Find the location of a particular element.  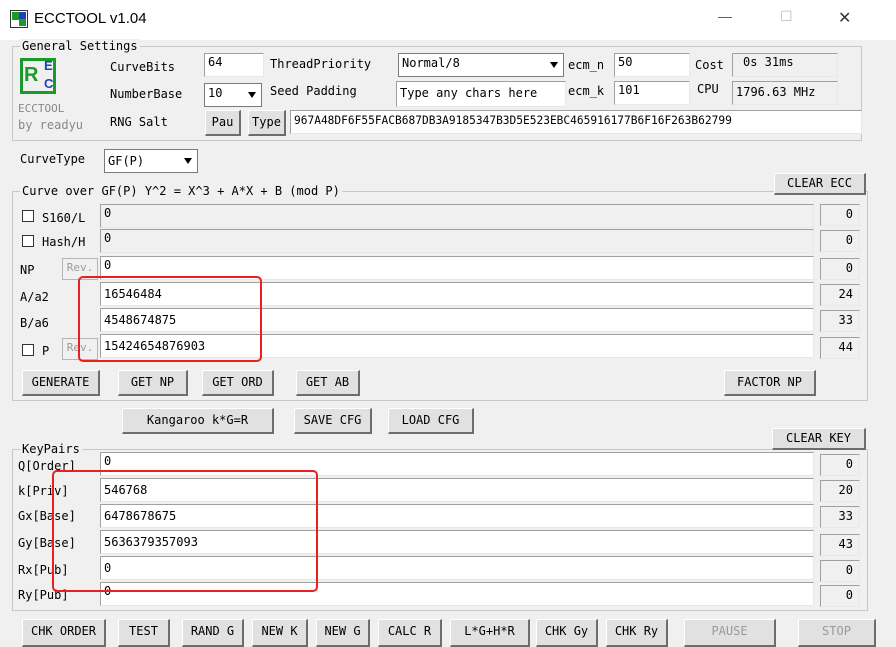

window-title: ECCTOOL v1.04 is located at coordinates (90, 18).